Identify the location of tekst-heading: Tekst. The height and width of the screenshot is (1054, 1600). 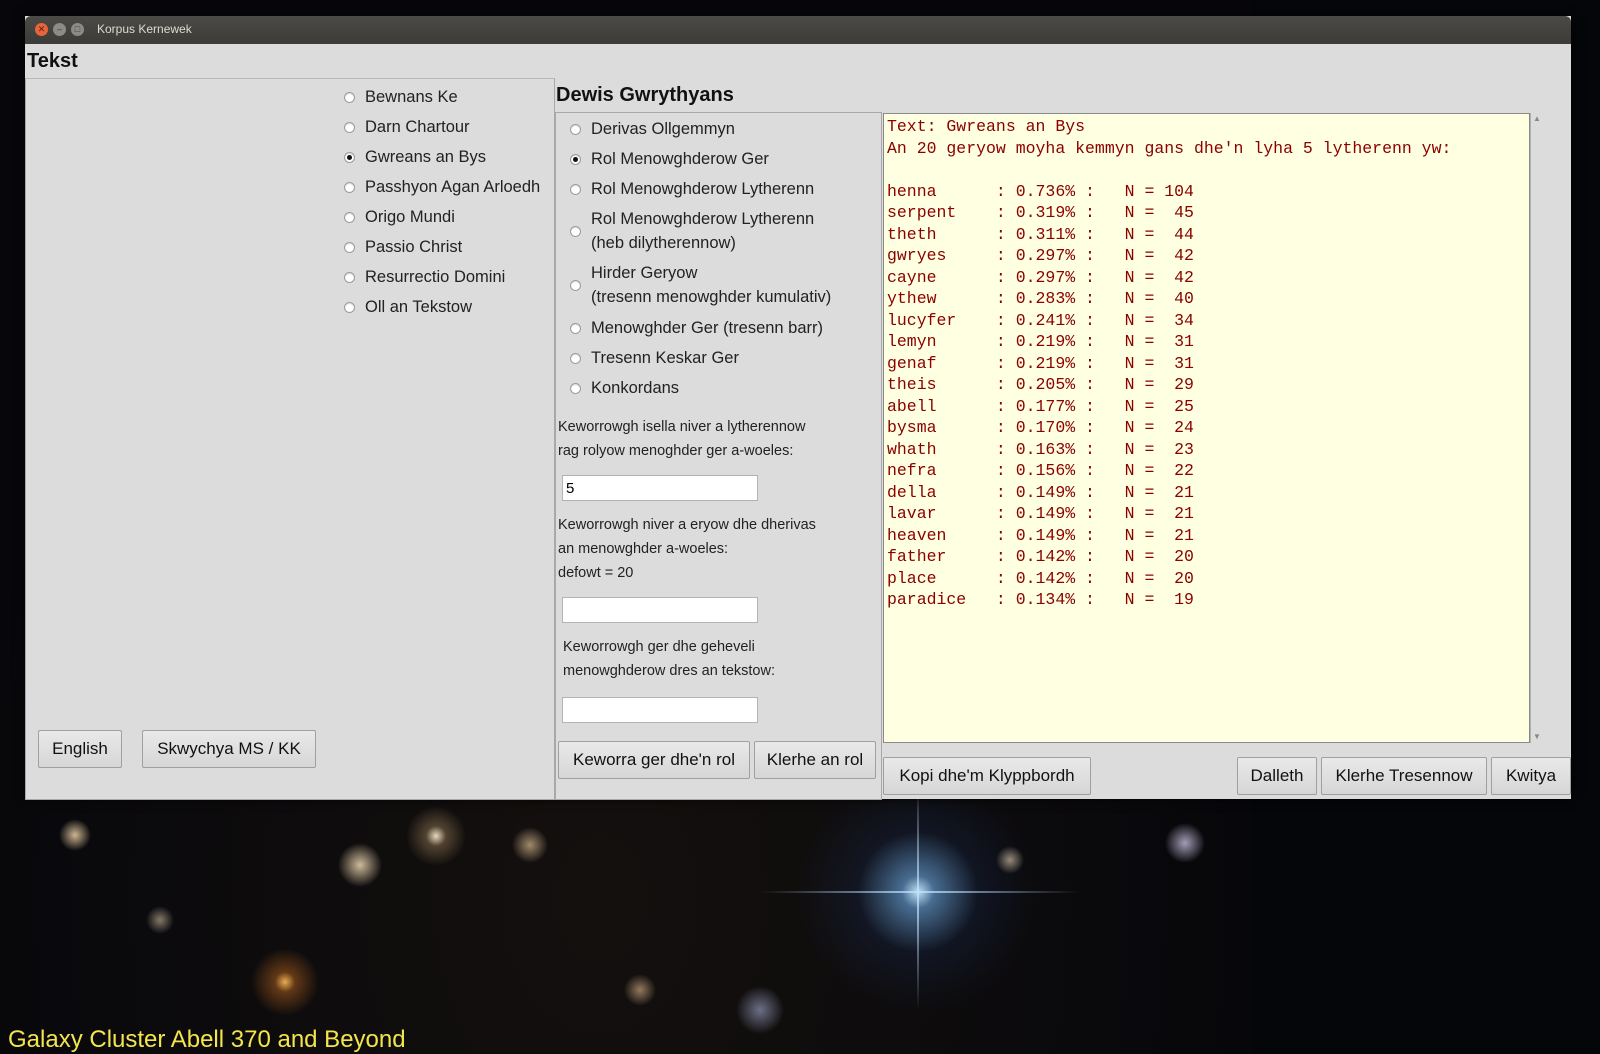
(52, 61).